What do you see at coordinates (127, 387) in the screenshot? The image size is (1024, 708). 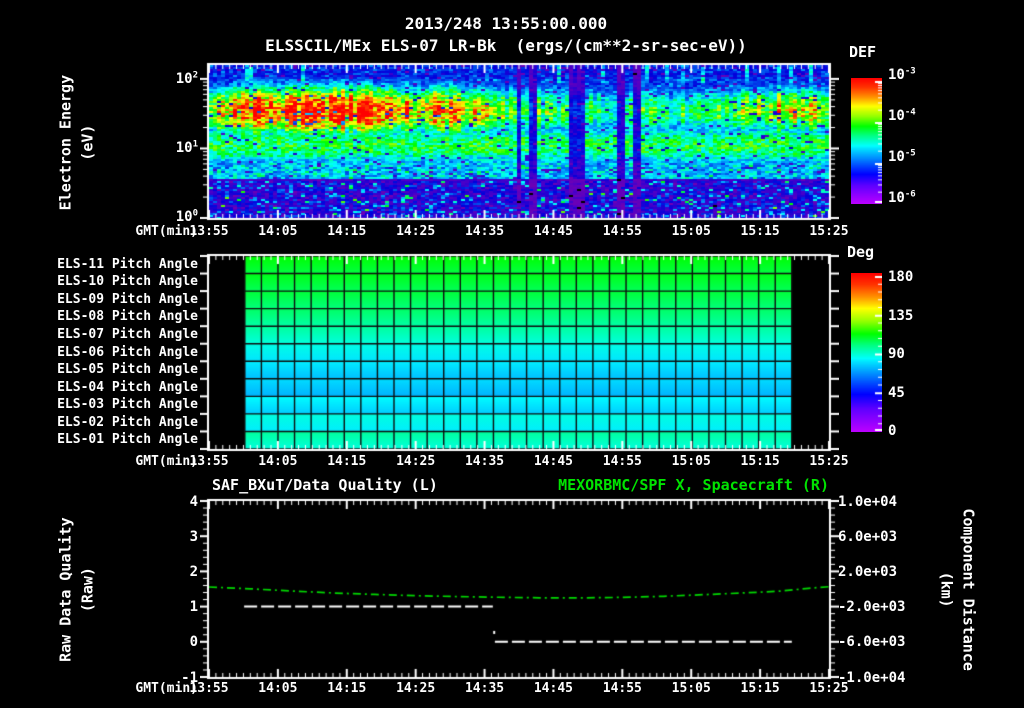 I see `pitch-row-label: ELS-04 Pitch Angle` at bounding box center [127, 387].